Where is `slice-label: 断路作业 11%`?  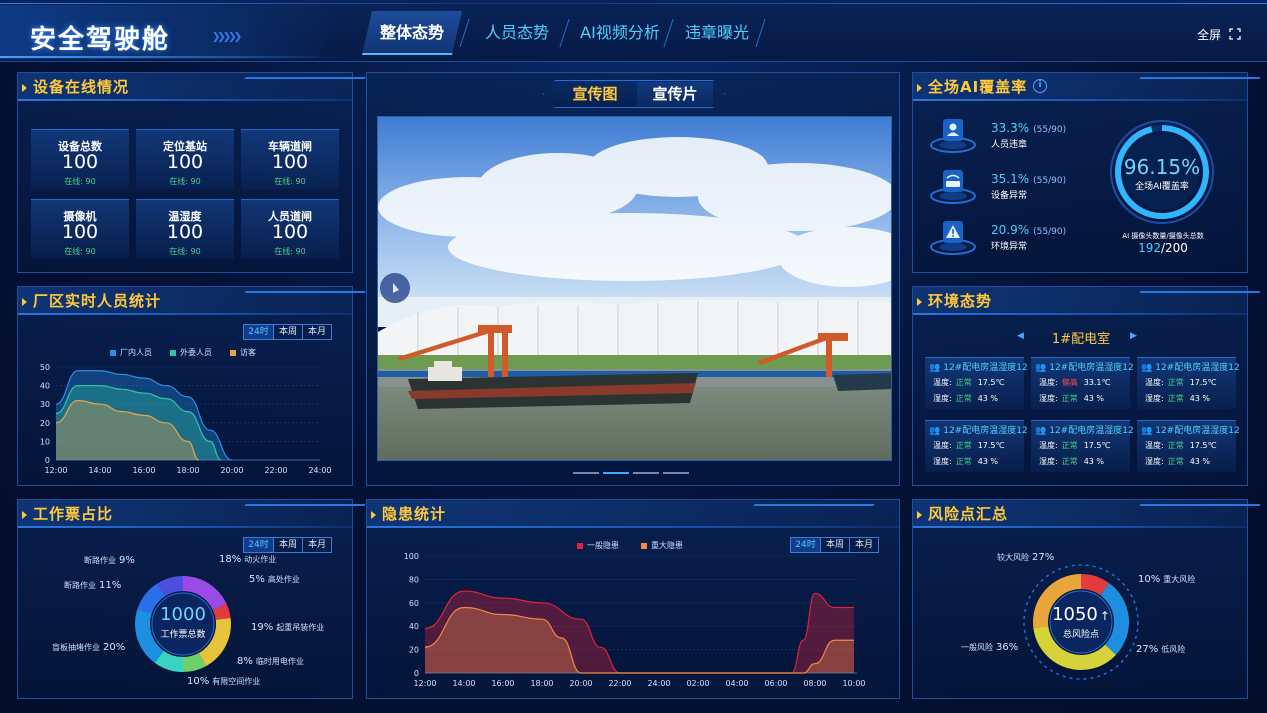
slice-label: 断路作业 11% is located at coordinates (94, 585).